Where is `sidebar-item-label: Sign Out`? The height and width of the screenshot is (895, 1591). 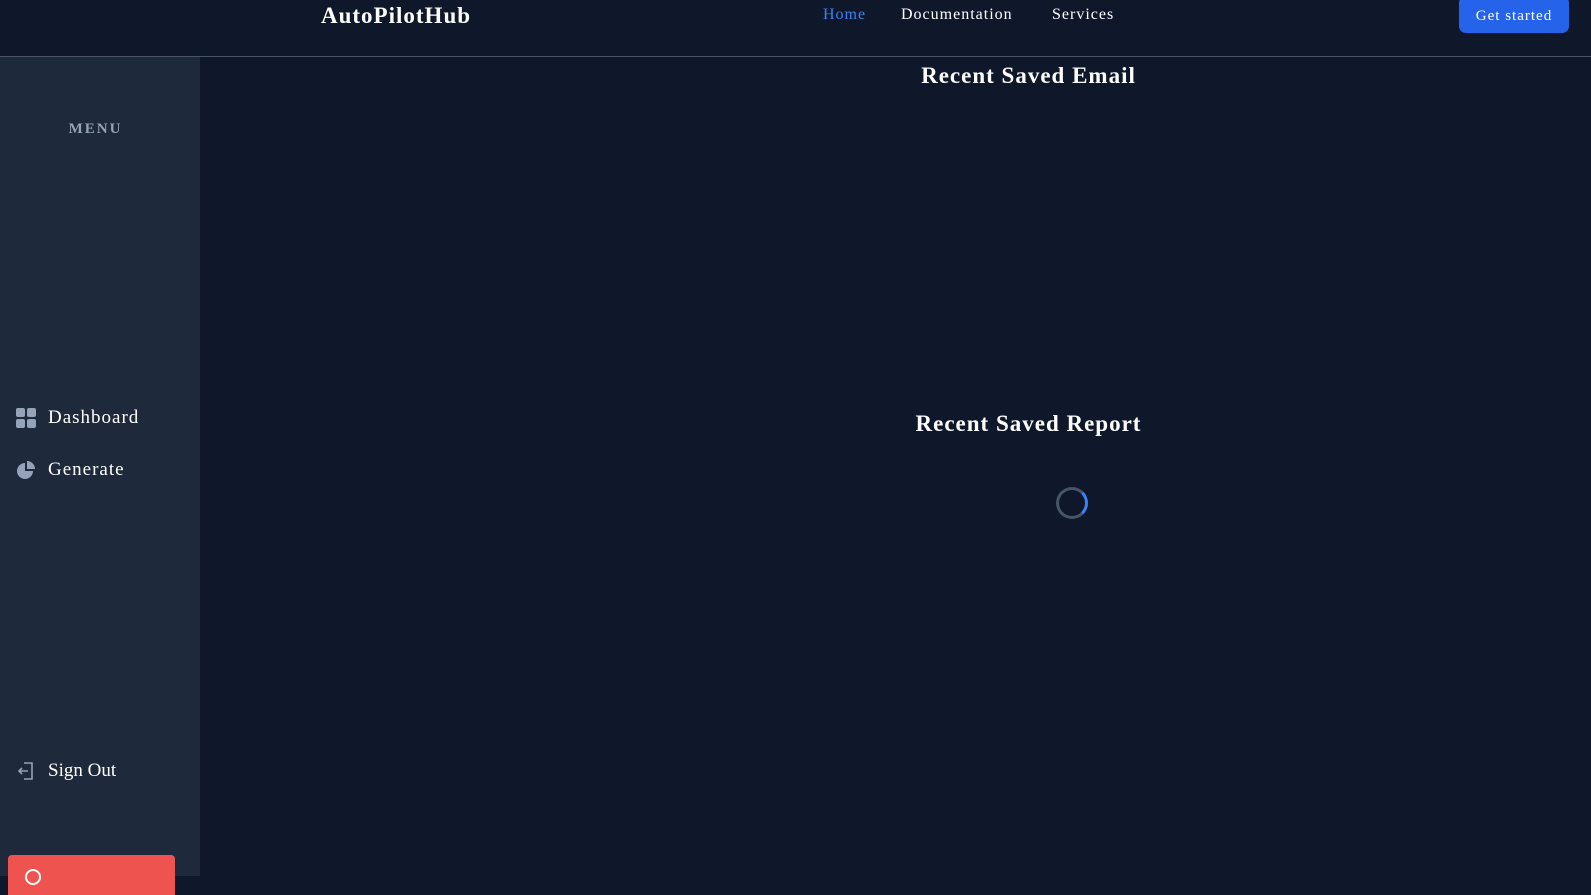 sidebar-item-label: Sign Out is located at coordinates (82, 770).